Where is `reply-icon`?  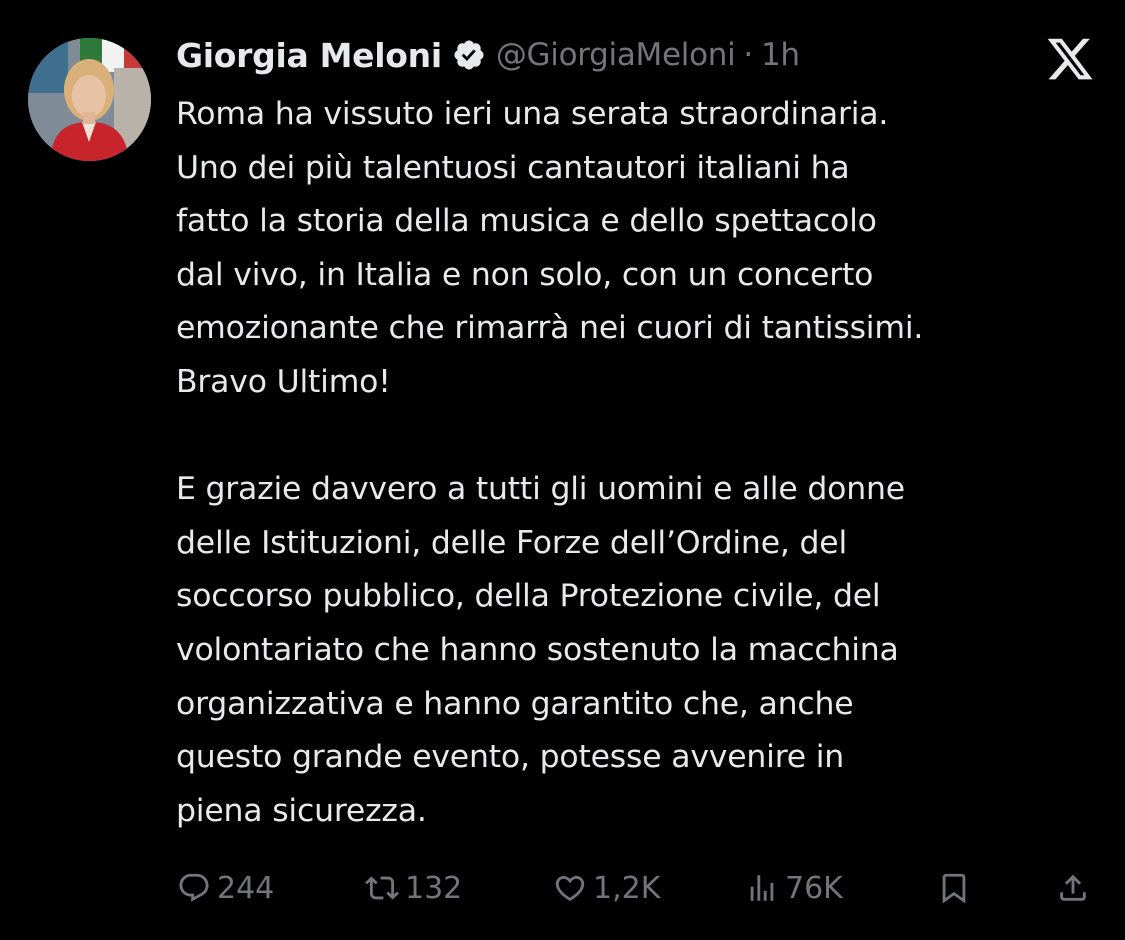
reply-icon is located at coordinates (194, 887).